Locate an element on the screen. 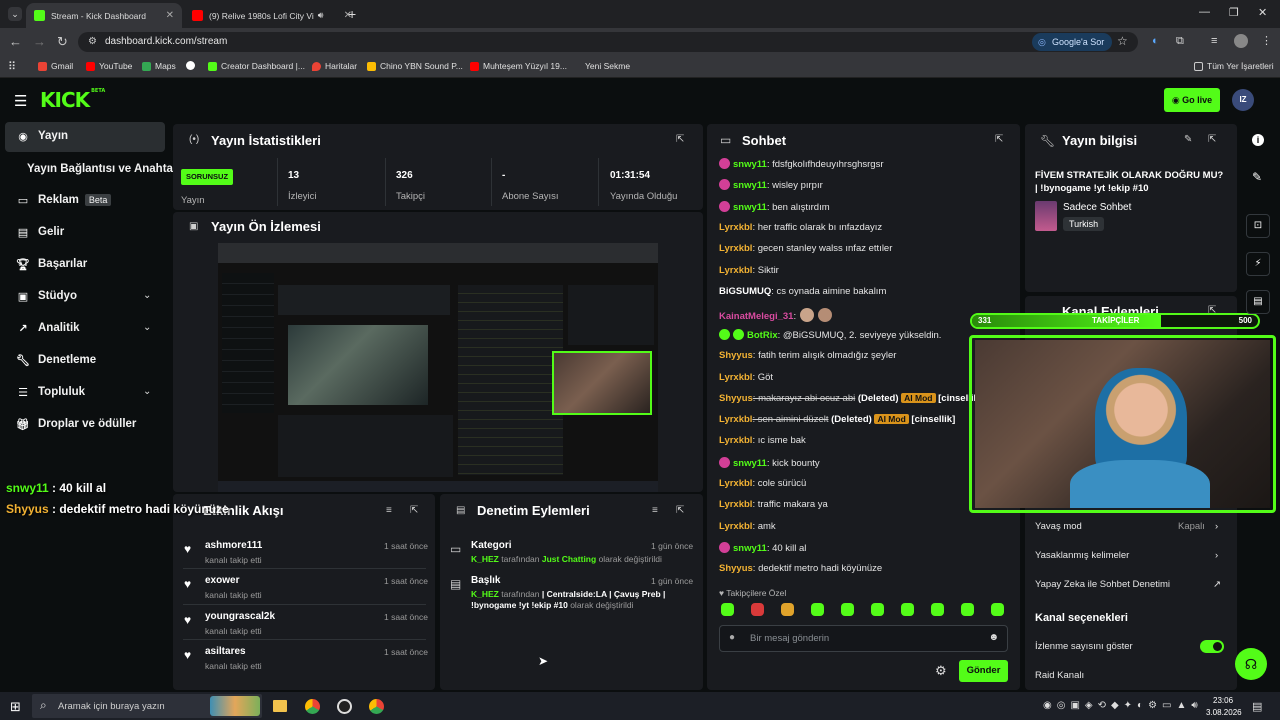 Image resolution: width=1280 pixels, height=720 pixels. all-bookmarks: Tüm Yer İşaretleri is located at coordinates (1234, 66).